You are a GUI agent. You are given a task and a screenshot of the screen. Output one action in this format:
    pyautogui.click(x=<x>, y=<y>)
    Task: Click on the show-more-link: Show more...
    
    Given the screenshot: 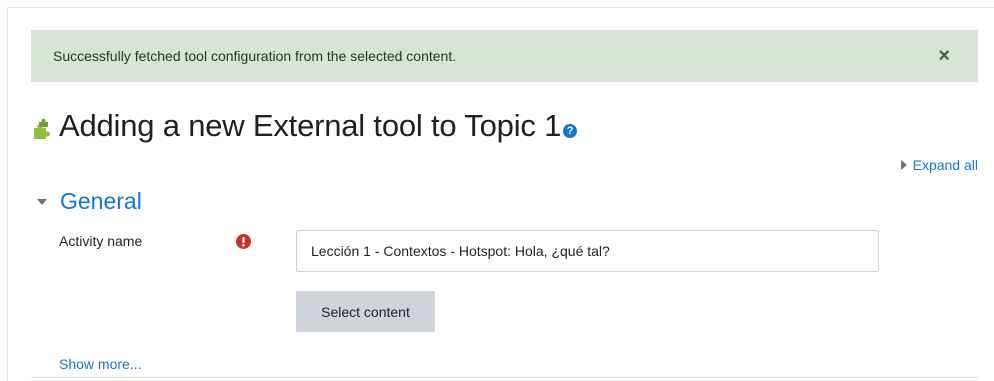 What is the action you would take?
    pyautogui.click(x=100, y=364)
    